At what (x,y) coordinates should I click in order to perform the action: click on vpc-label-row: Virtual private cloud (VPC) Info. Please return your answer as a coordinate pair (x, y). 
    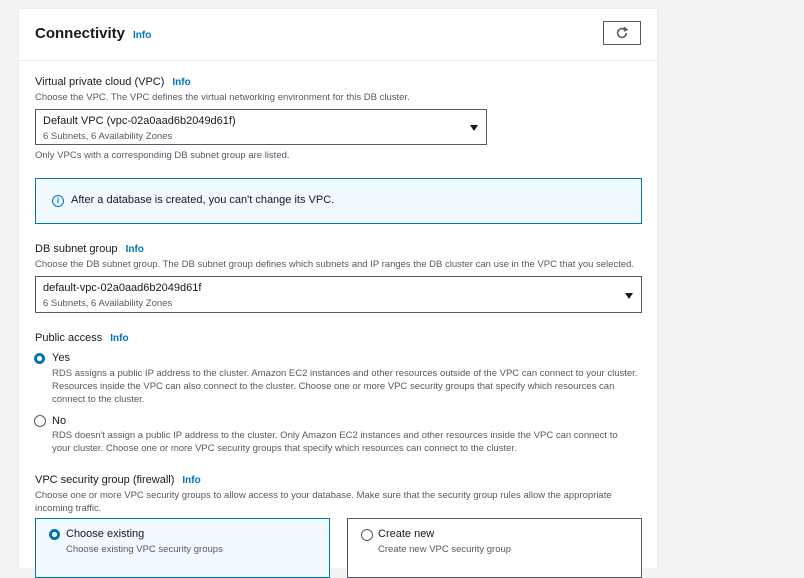
    Looking at the image, I should click on (113, 82).